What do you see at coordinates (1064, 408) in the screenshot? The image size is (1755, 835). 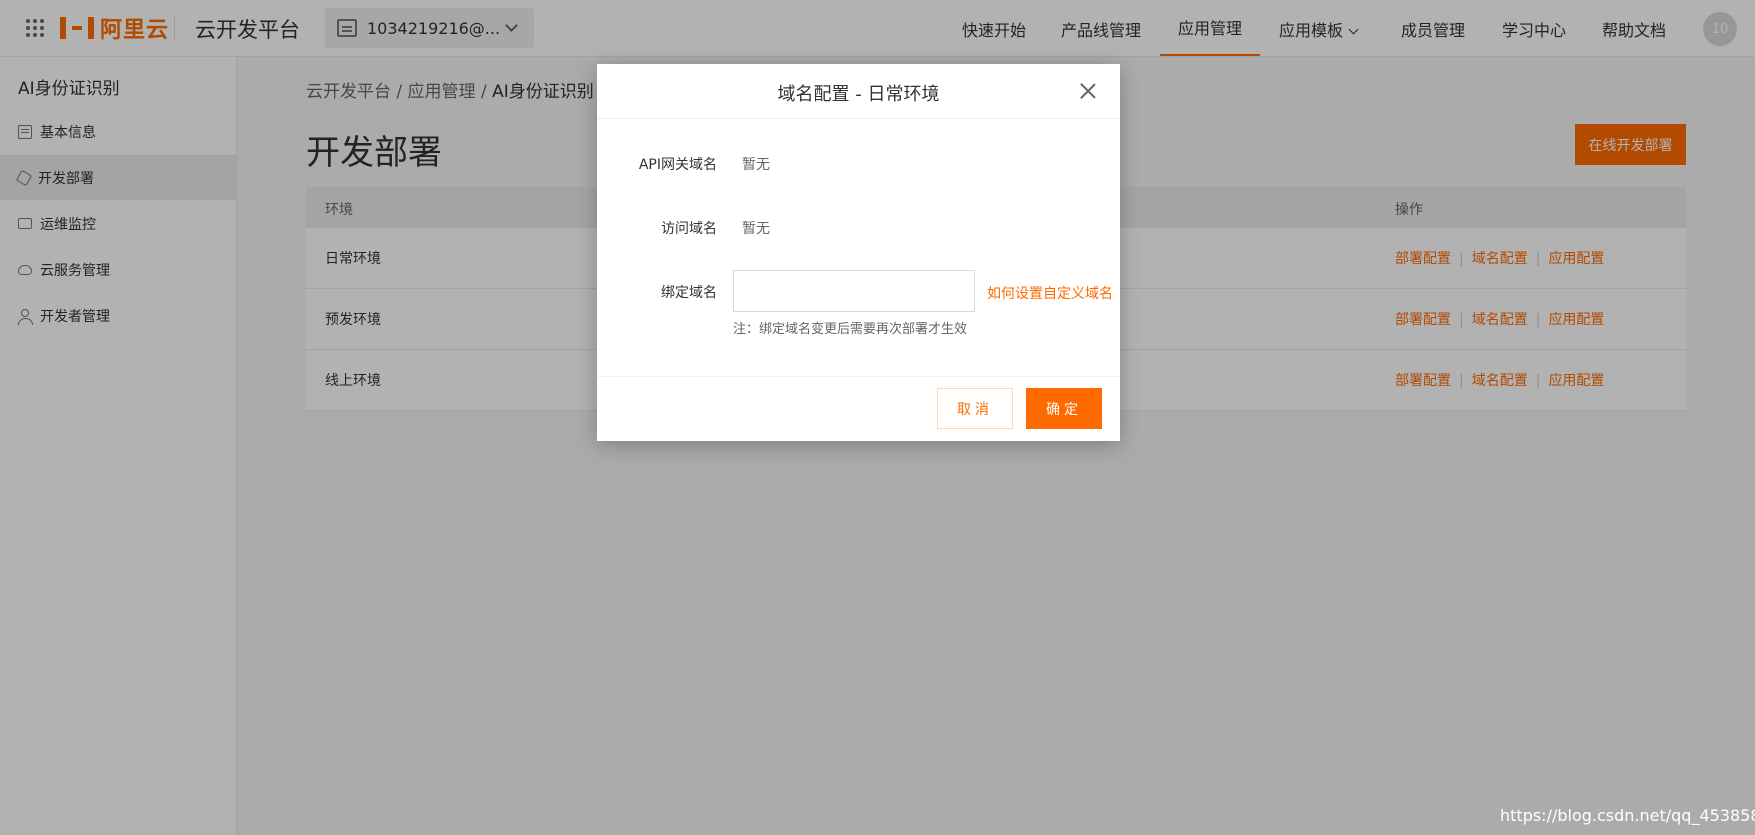 I see `confirm-button: 确定` at bounding box center [1064, 408].